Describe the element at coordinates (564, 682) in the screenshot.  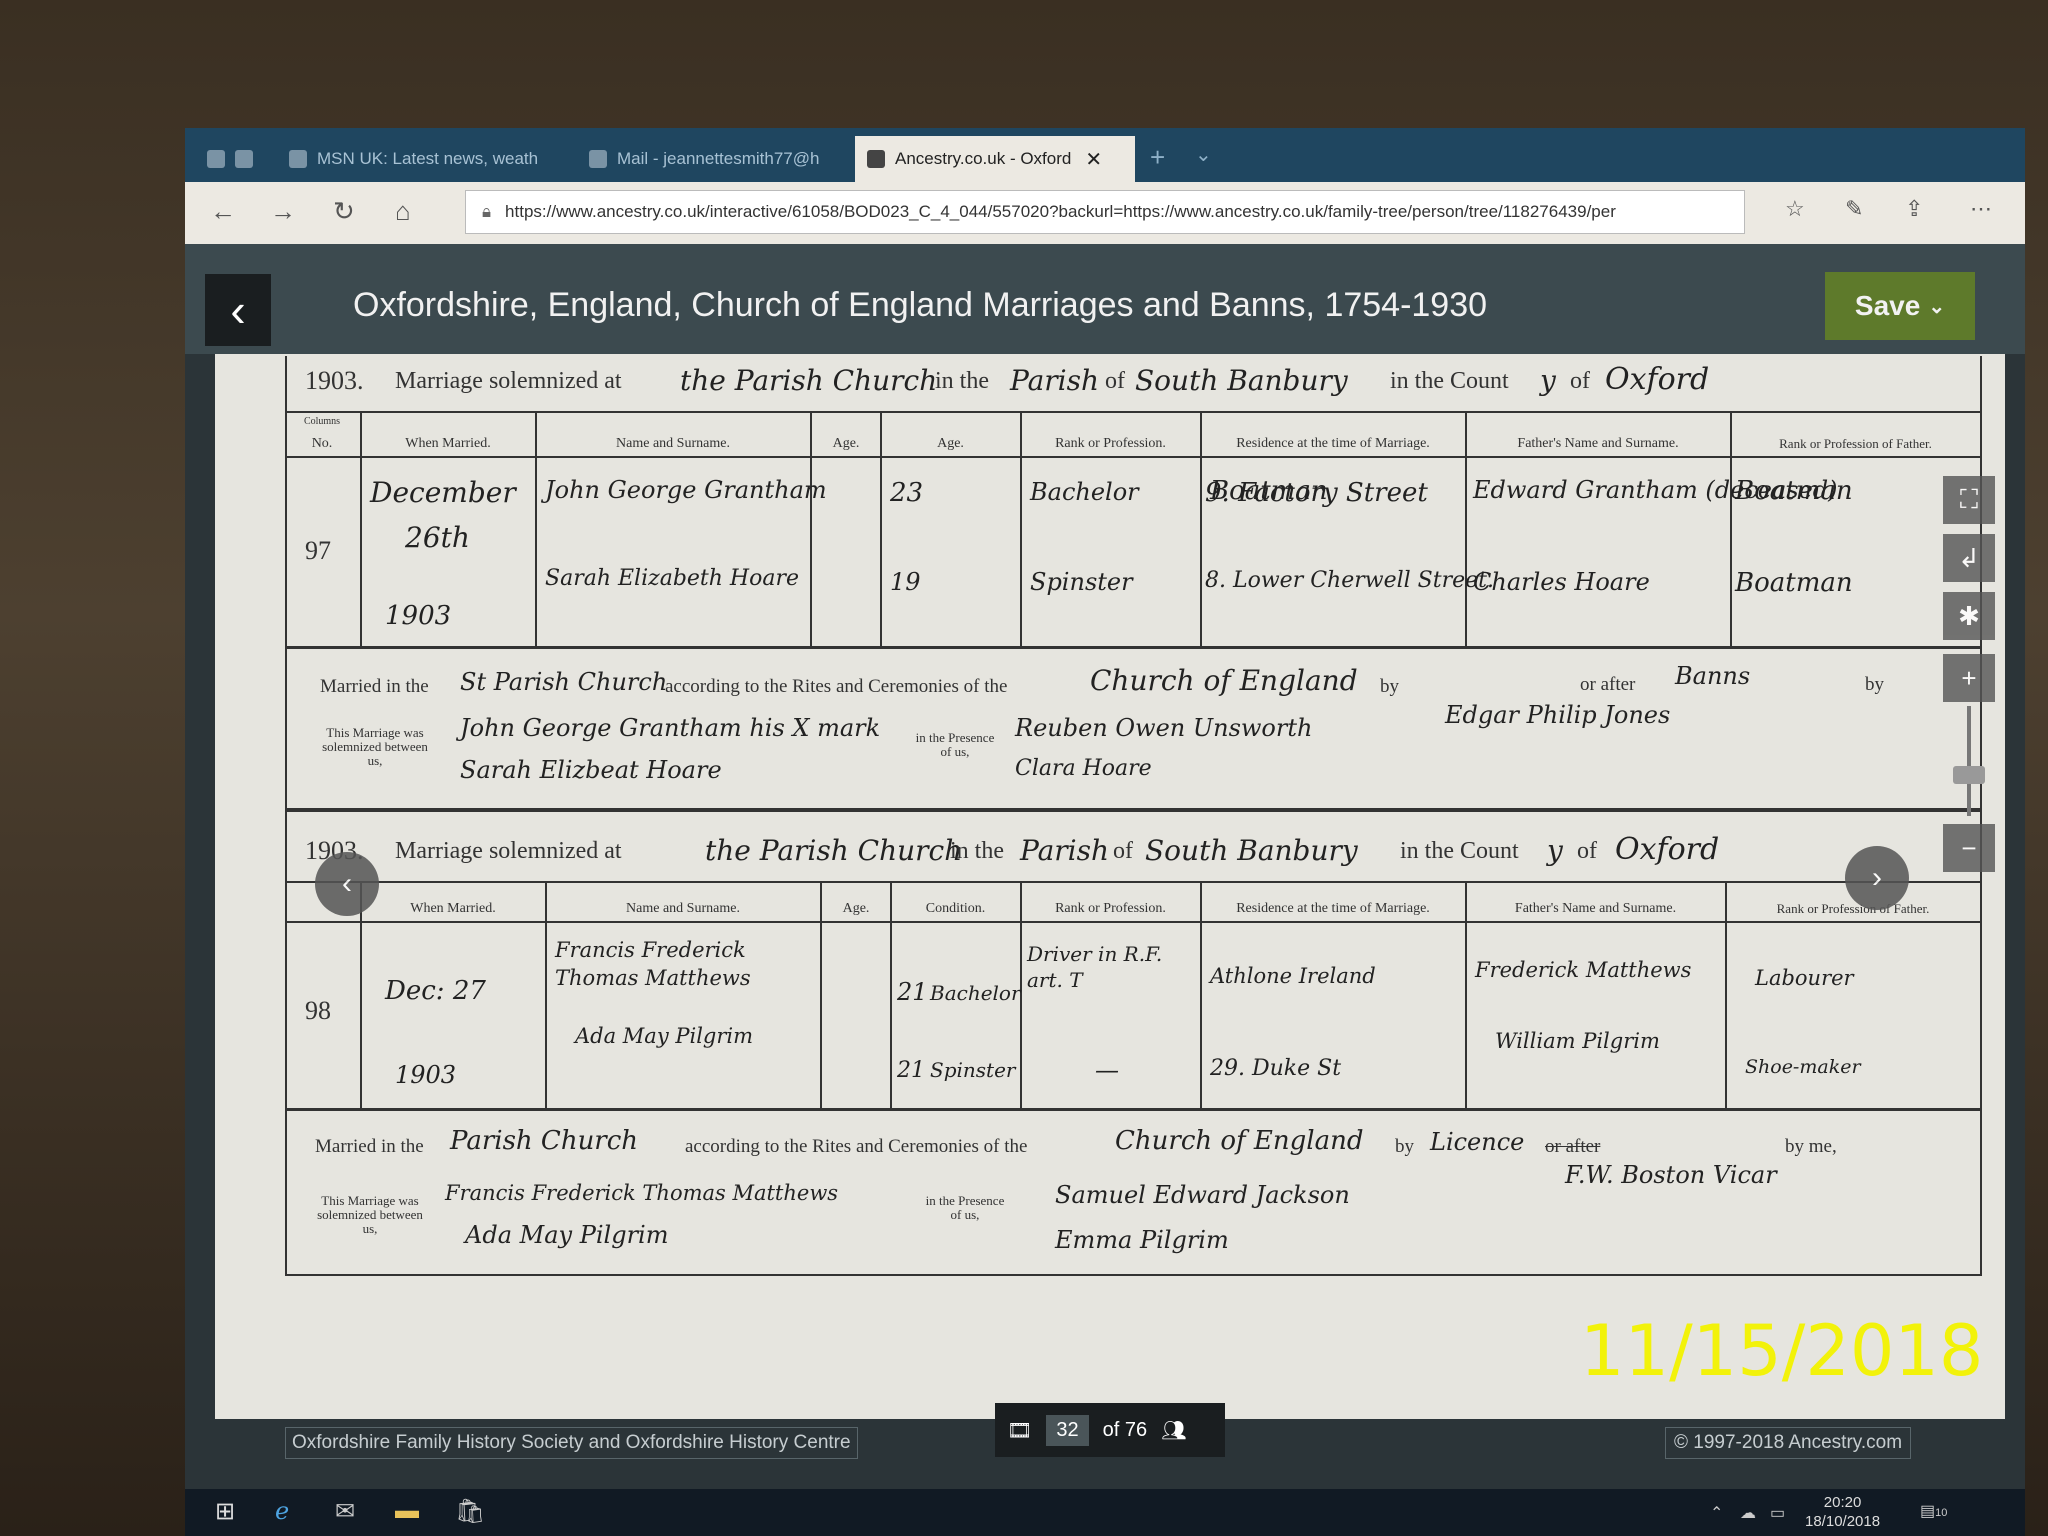
I see `church-name: St Parish Church` at that location.